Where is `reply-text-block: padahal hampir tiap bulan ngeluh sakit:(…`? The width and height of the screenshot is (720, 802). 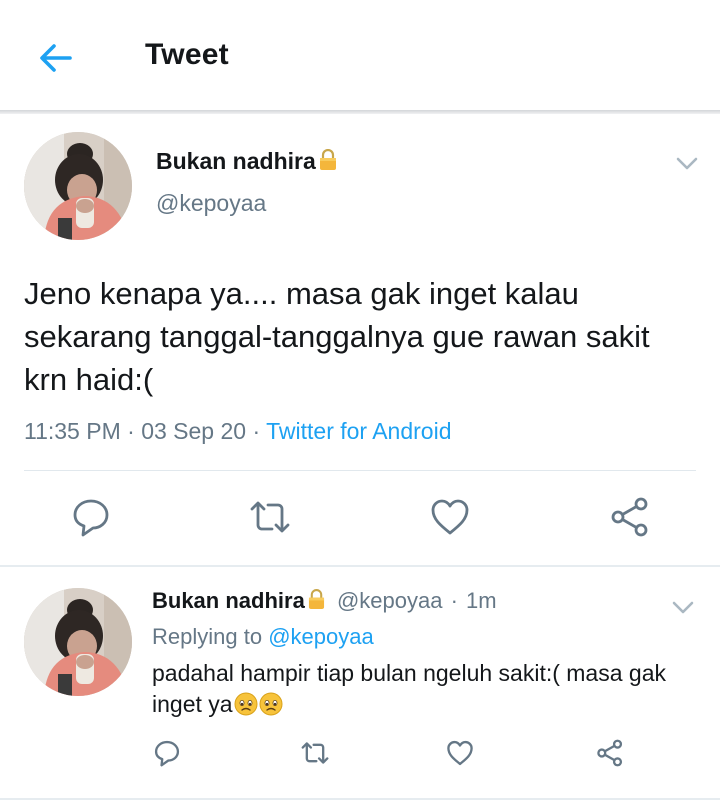 reply-text-block: padahal hampir tiap bulan ngeluh sakit:(… is located at coordinates (424, 689).